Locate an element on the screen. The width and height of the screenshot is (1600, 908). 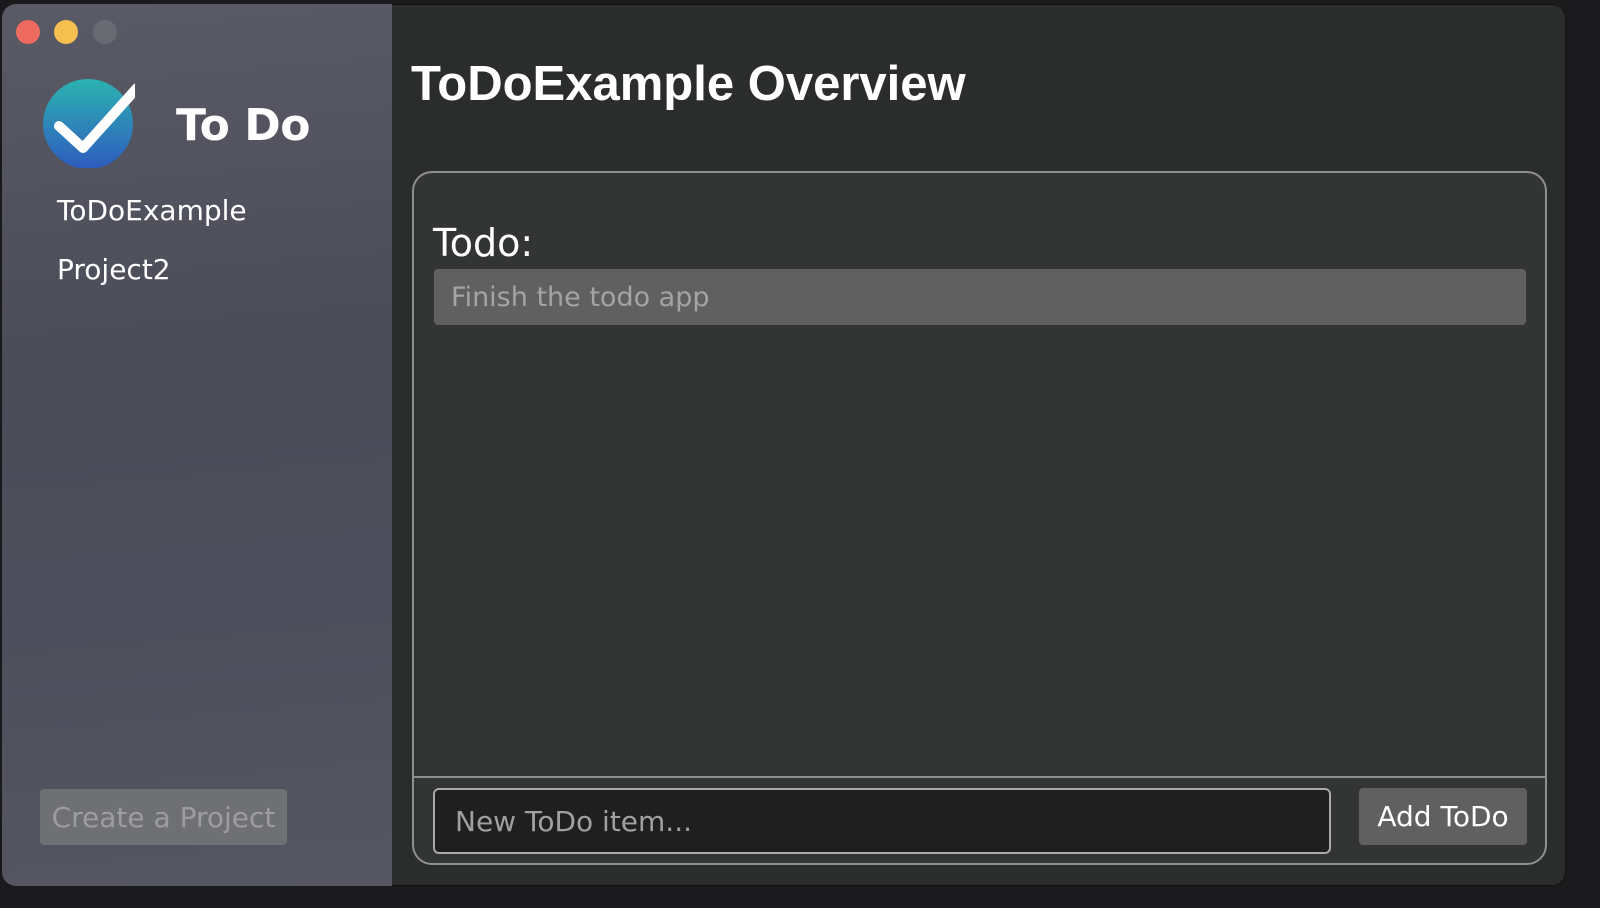
add-todo-button: Add ToDo is located at coordinates (1443, 816).